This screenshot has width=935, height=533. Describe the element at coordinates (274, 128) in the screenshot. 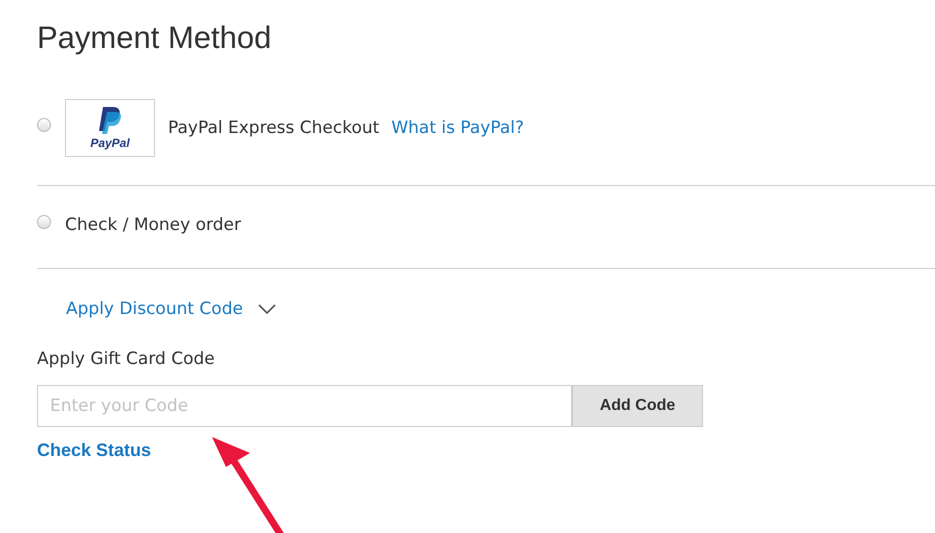

I see `payment-method-label: PayPal Express Checkout` at that location.